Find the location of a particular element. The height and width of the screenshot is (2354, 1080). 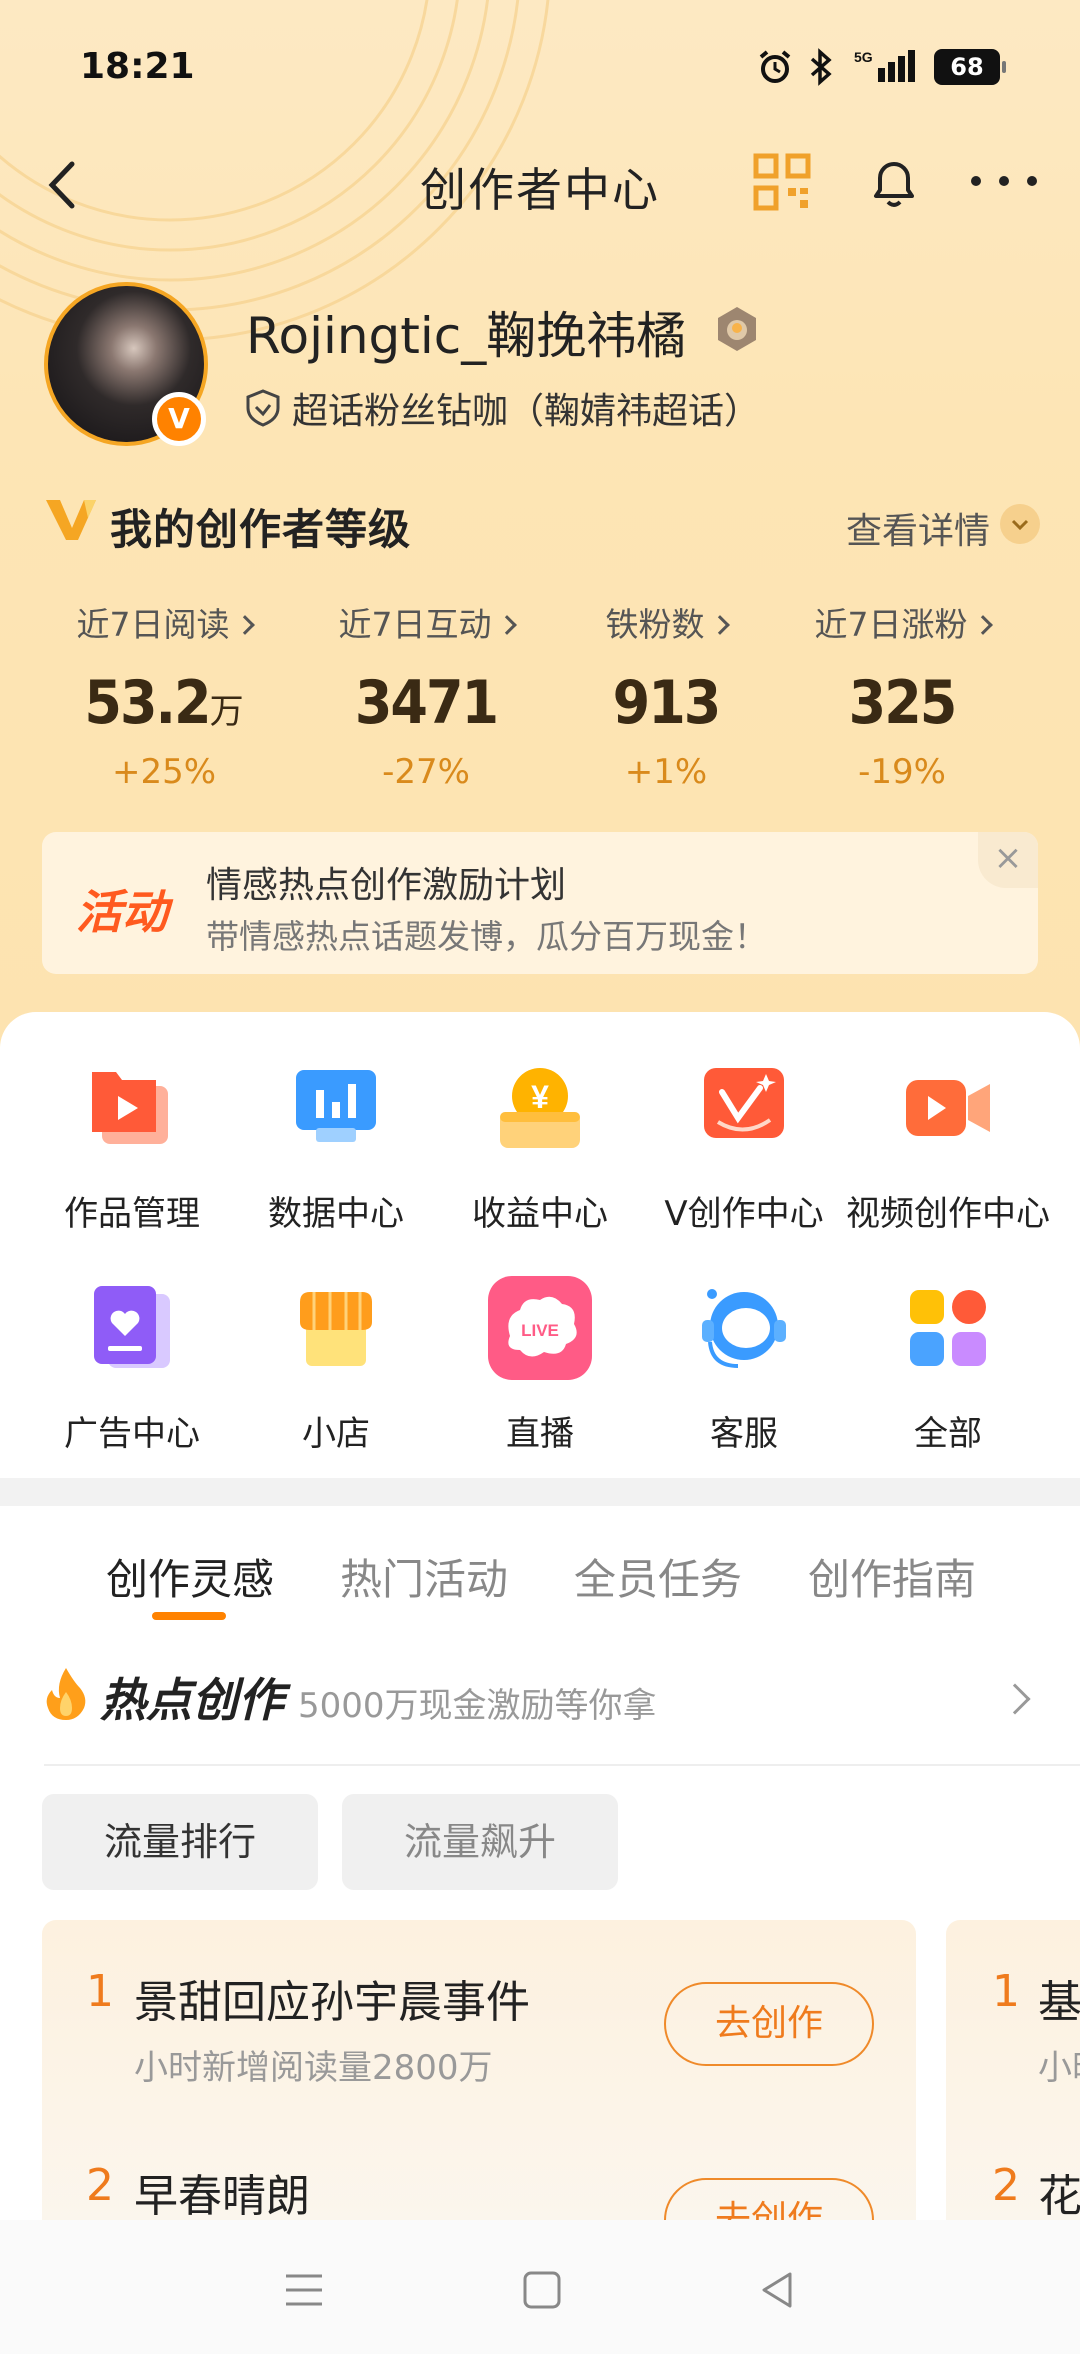

tool-label: 作品管理 is located at coordinates (132, 1214).